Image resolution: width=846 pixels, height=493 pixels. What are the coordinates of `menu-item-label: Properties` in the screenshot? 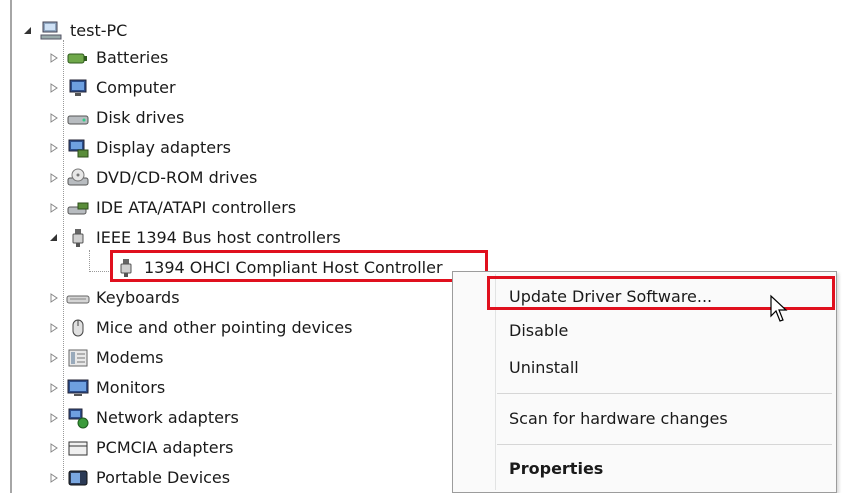 It's located at (556, 468).